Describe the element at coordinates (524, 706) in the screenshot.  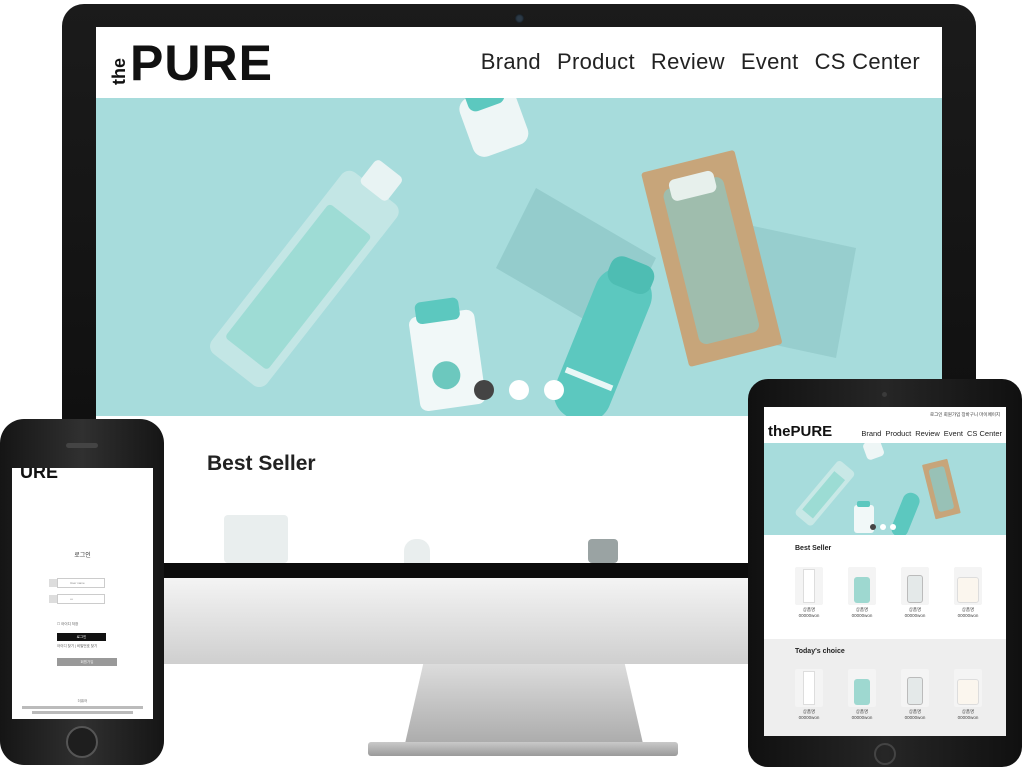
I see `monitor-stand` at that location.